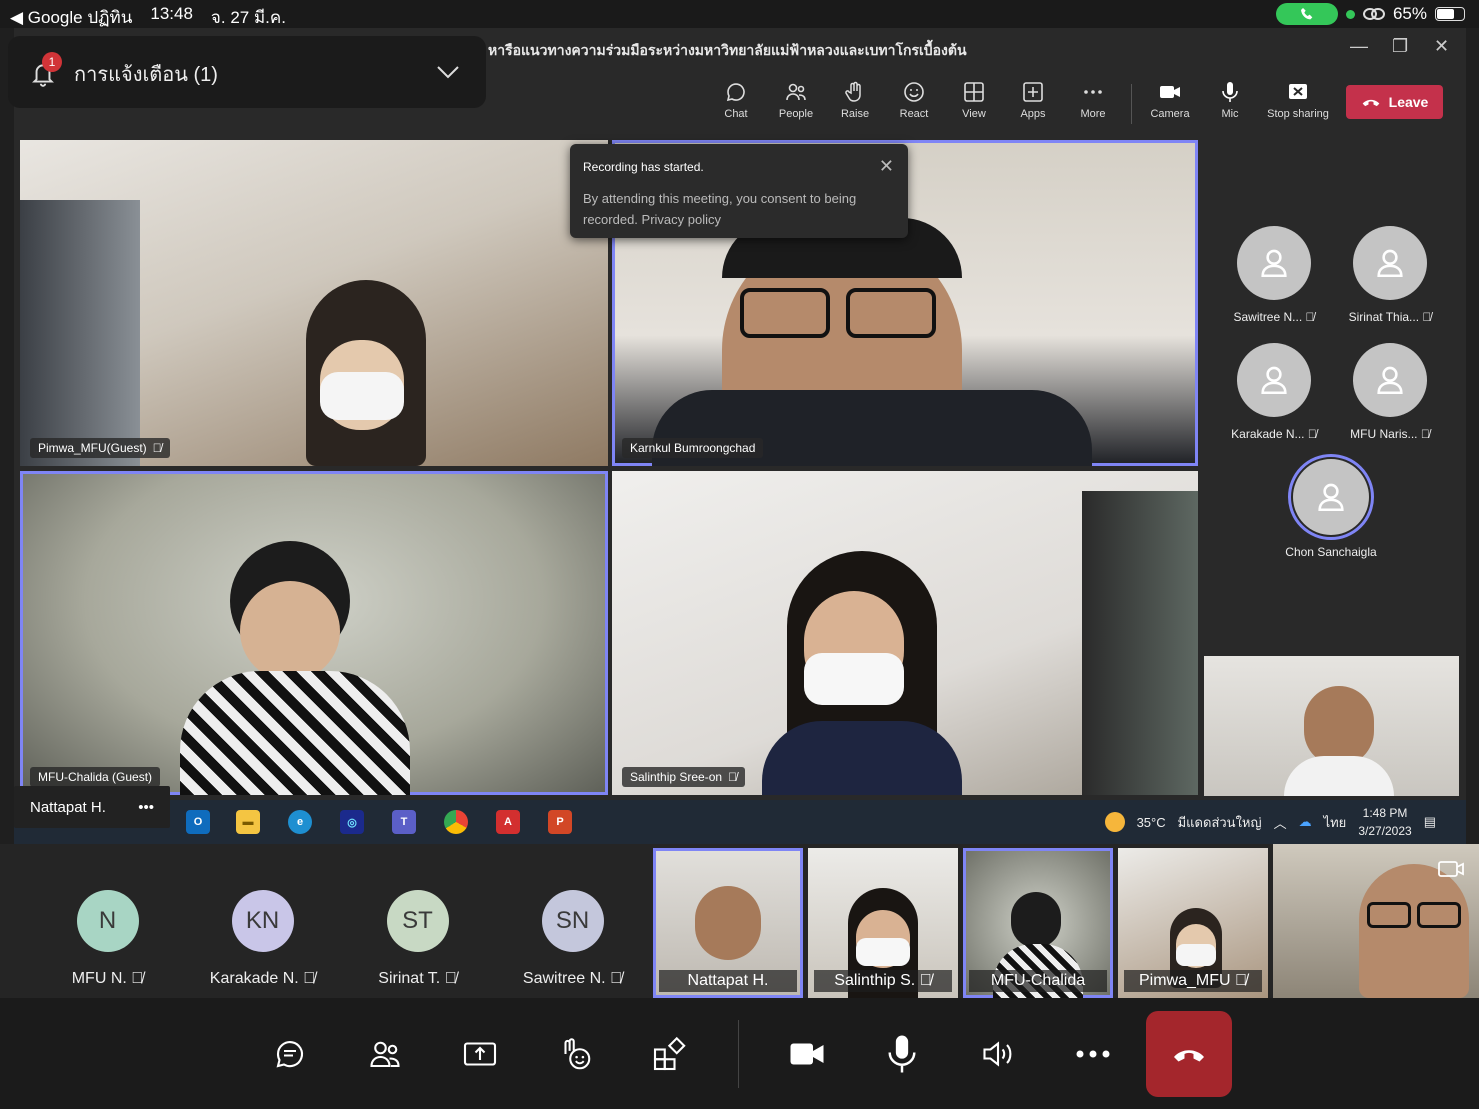 The width and height of the screenshot is (1479, 1109). I want to click on controls-divider, so click(738, 1054).